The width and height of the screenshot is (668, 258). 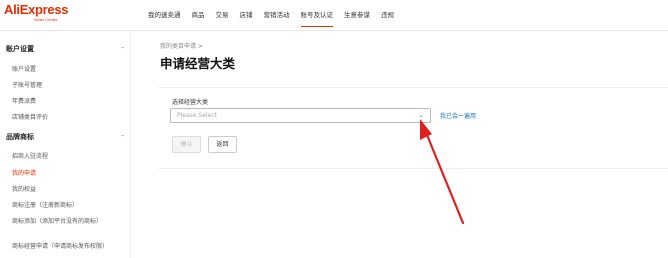 I want to click on annotation-arrow, so click(x=442, y=172).